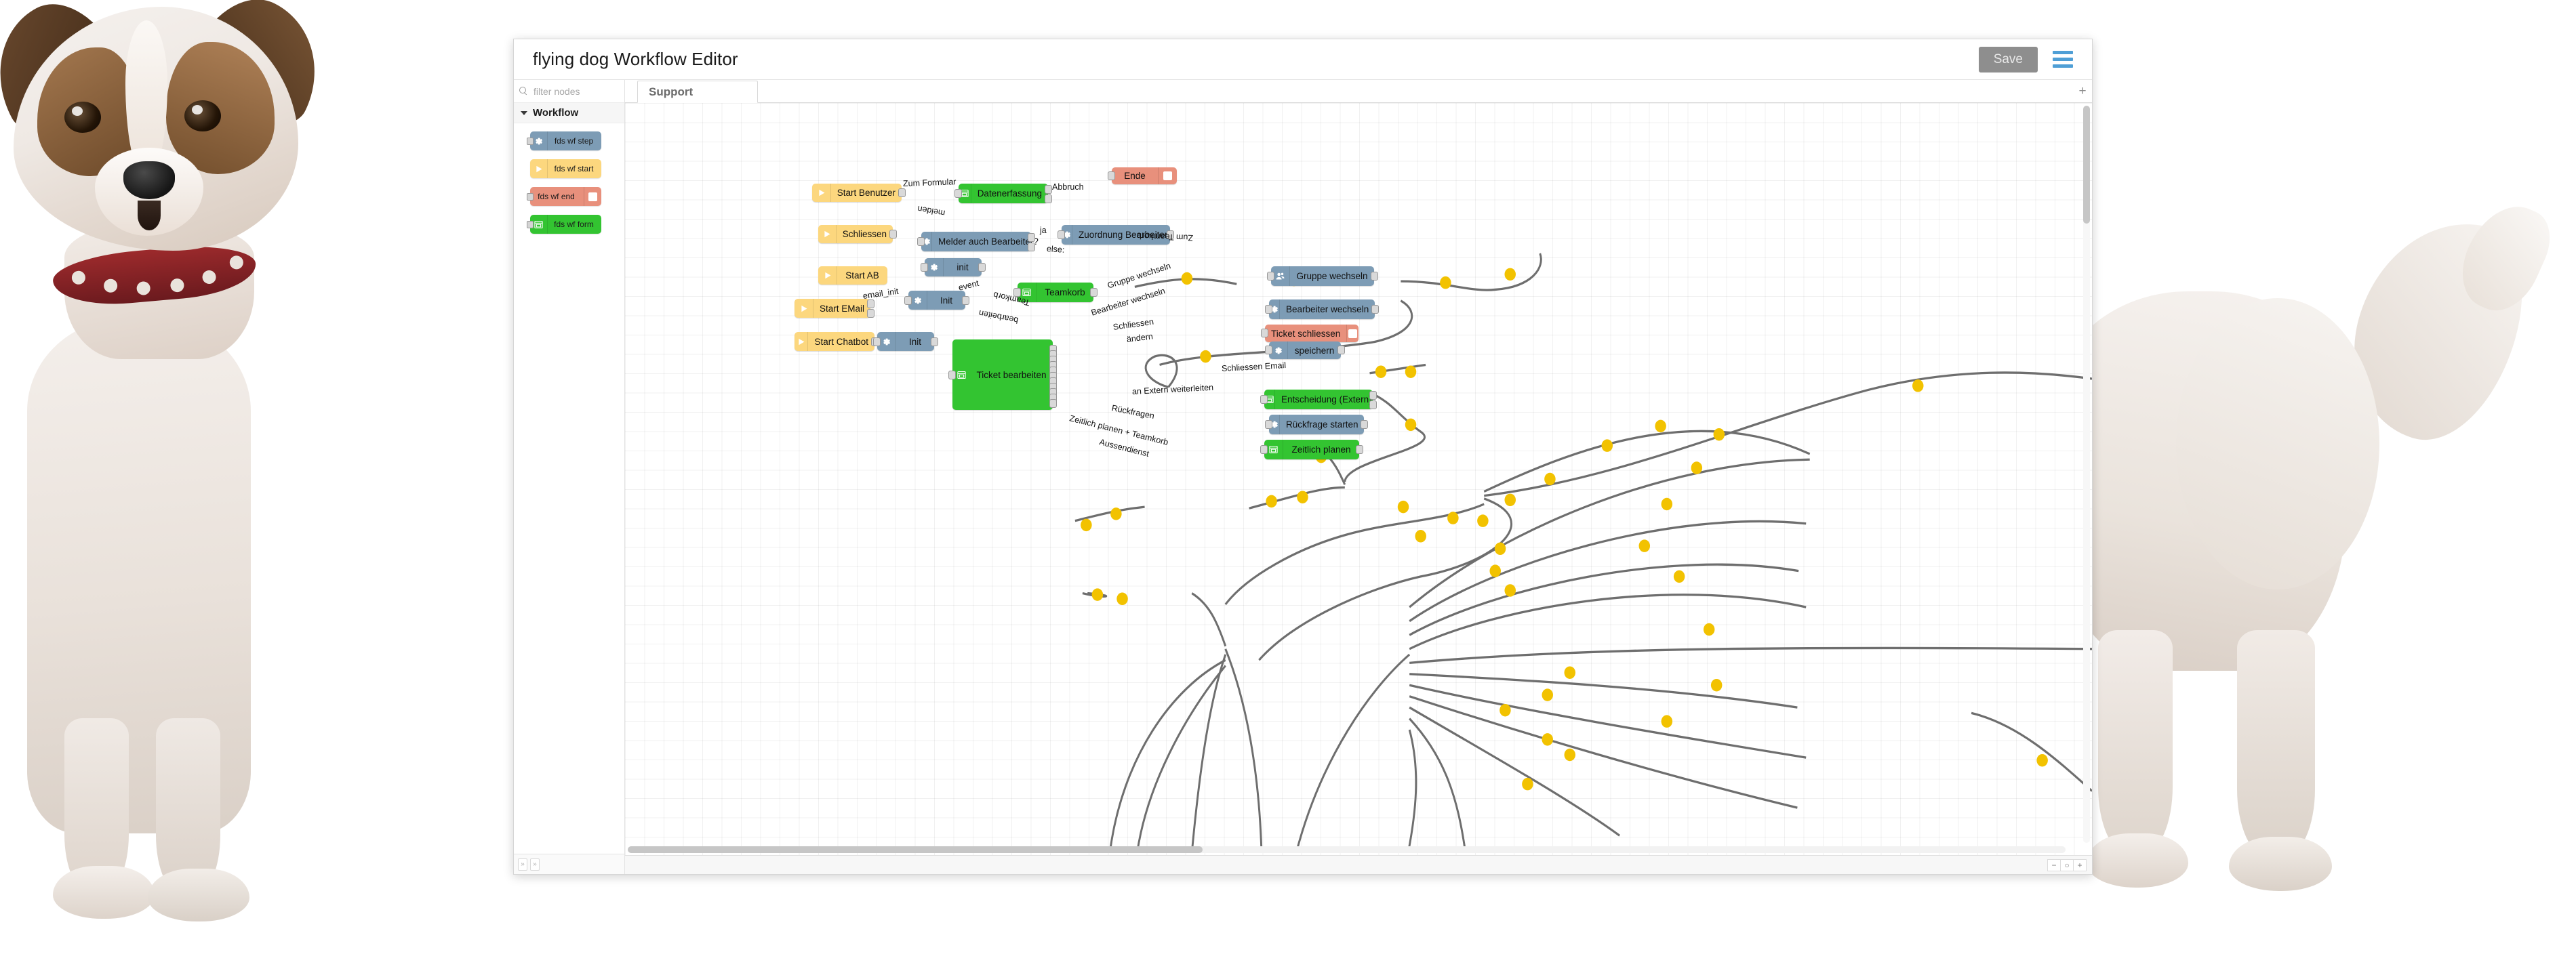 The width and height of the screenshot is (2576, 975). Describe the element at coordinates (1002, 374) in the screenshot. I see `node-ticket-bearbeiten: Ticket bearbeiten` at that location.